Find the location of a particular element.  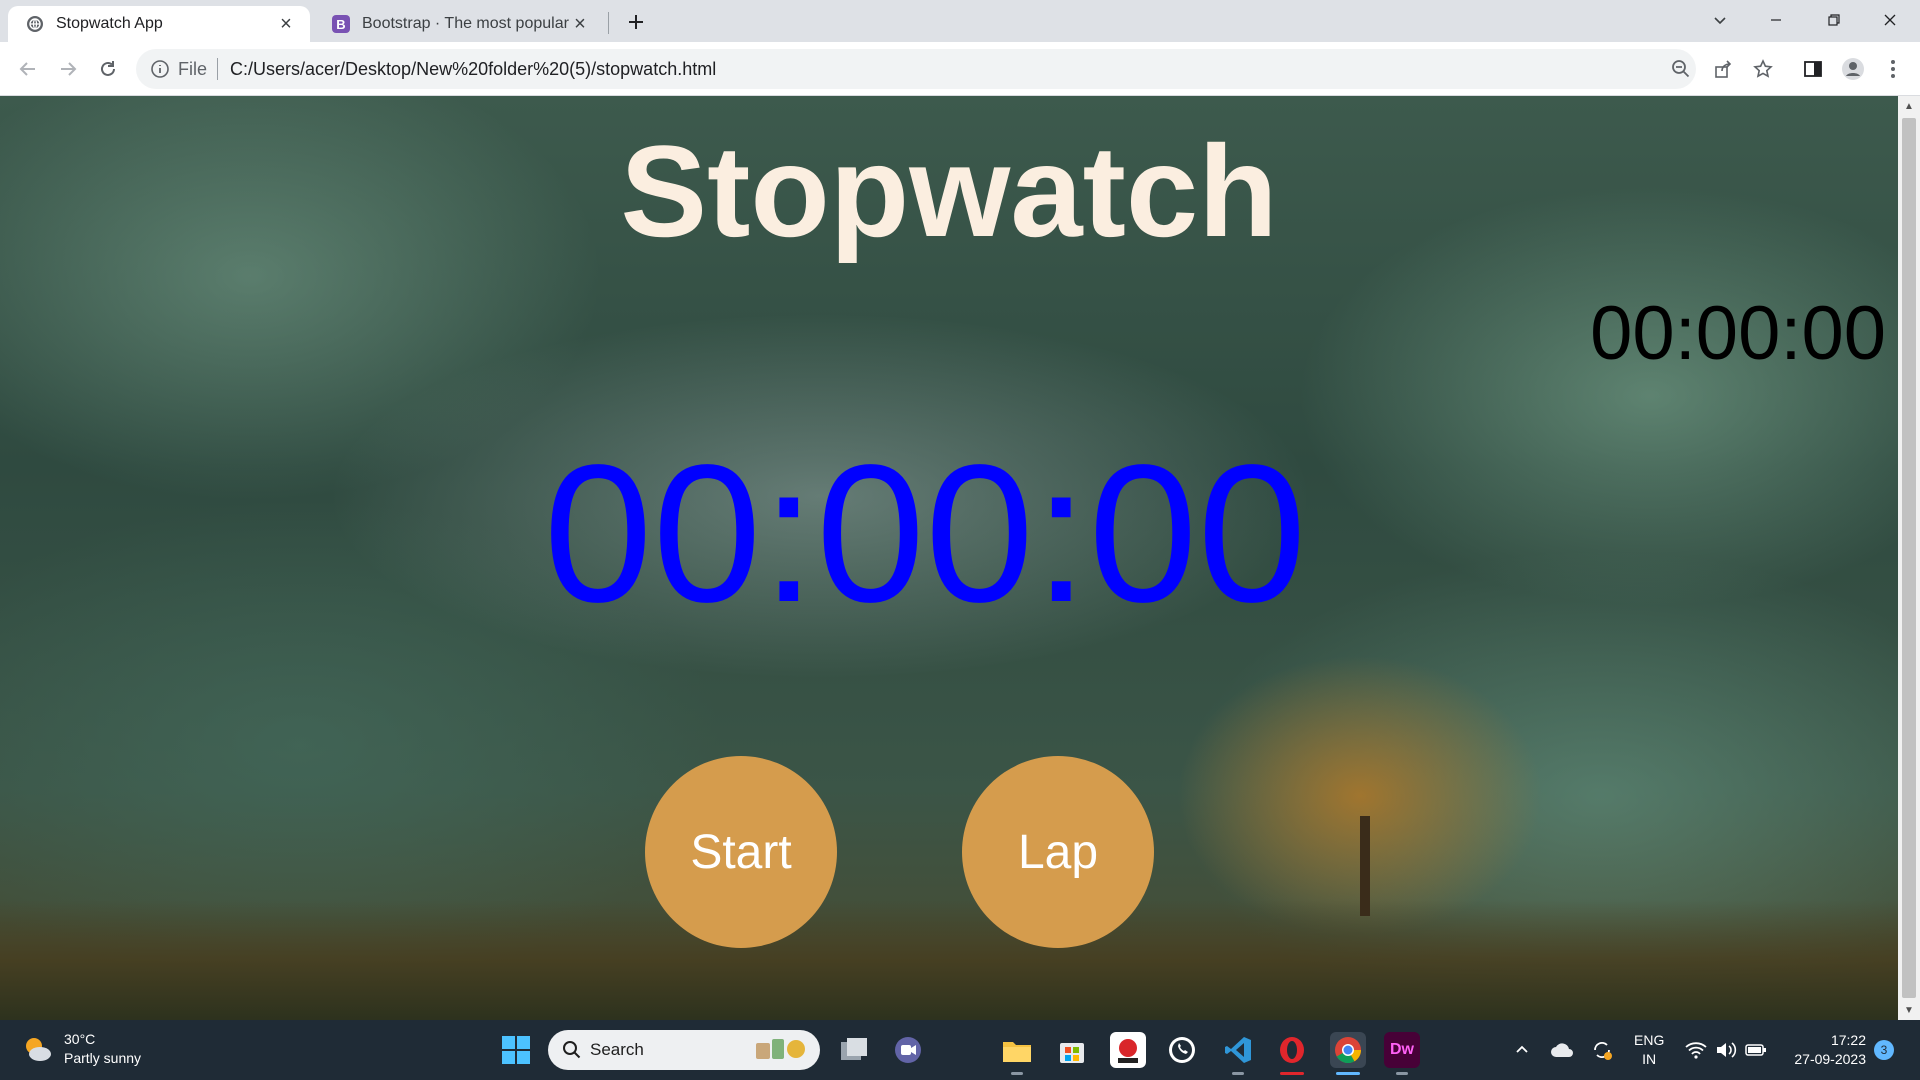

info-icon is located at coordinates (160, 69).